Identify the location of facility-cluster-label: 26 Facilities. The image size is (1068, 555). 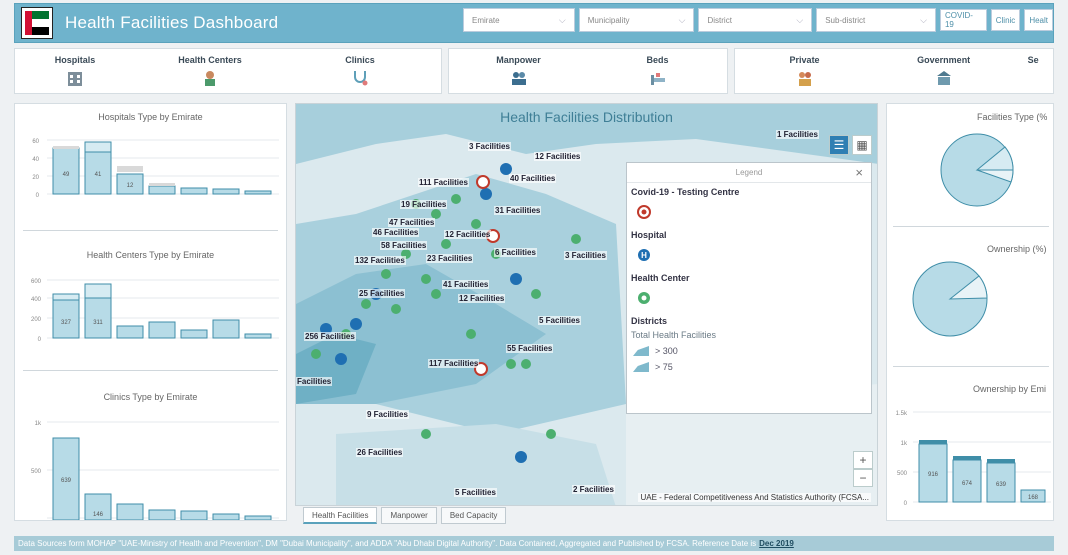
(380, 452).